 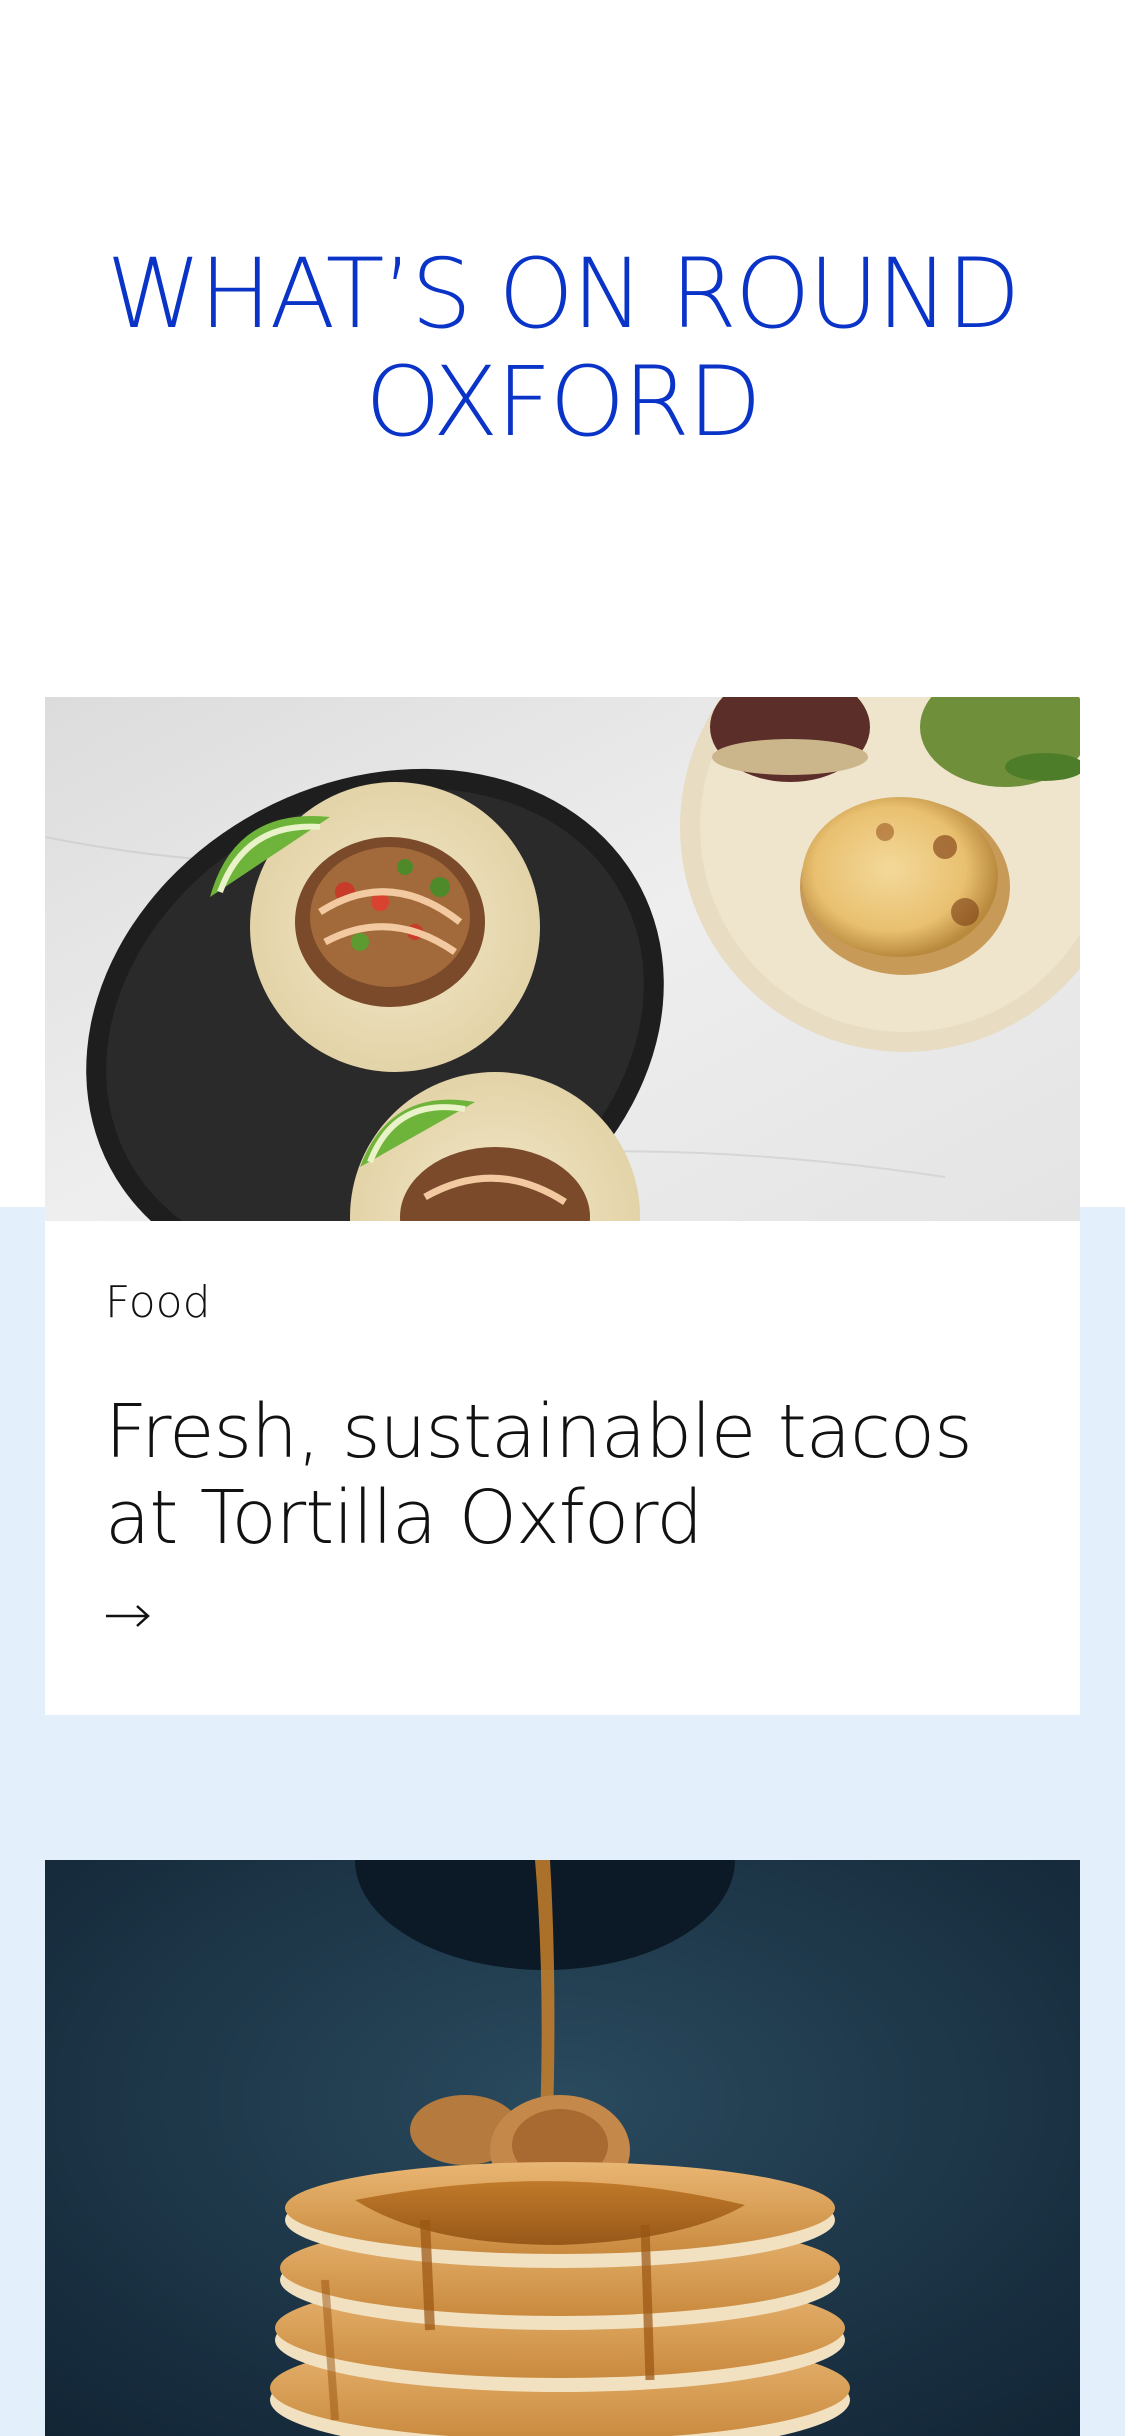 I want to click on page-title: WHAT’S ON ROUND OXFORD, so click(x=562, y=348).